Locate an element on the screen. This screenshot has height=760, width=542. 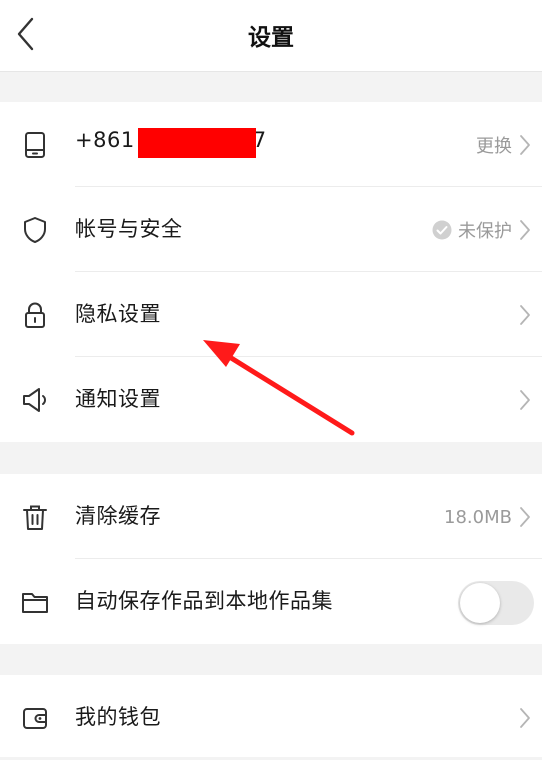
phone-prefix: +861 is located at coordinates (105, 140).